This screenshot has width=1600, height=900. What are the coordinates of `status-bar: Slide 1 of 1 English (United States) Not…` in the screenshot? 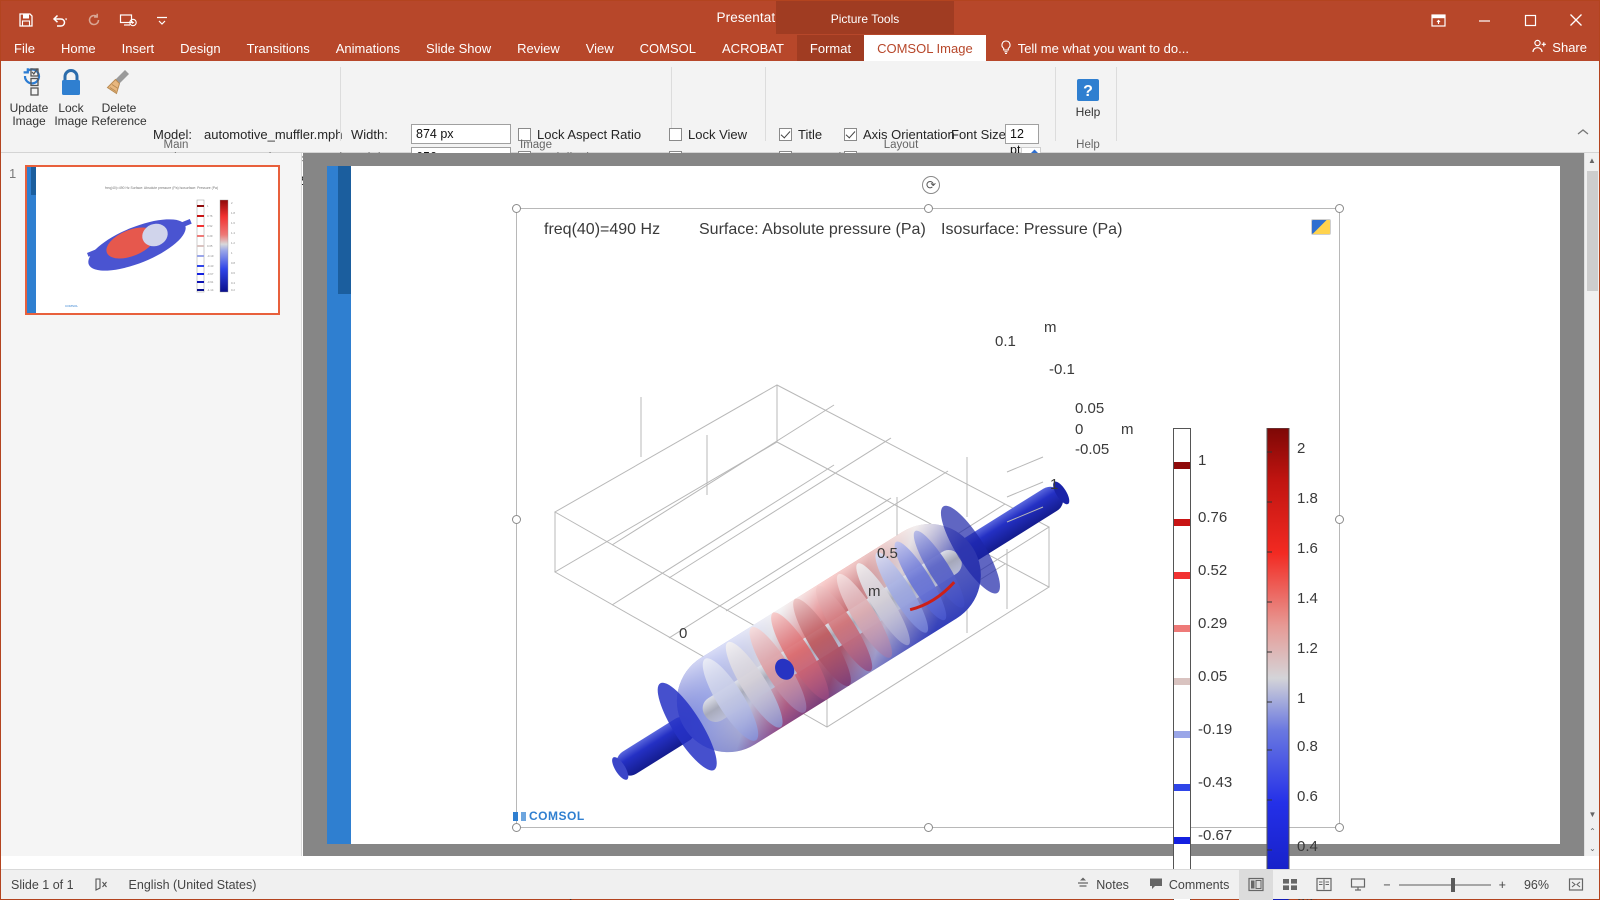 It's located at (800, 884).